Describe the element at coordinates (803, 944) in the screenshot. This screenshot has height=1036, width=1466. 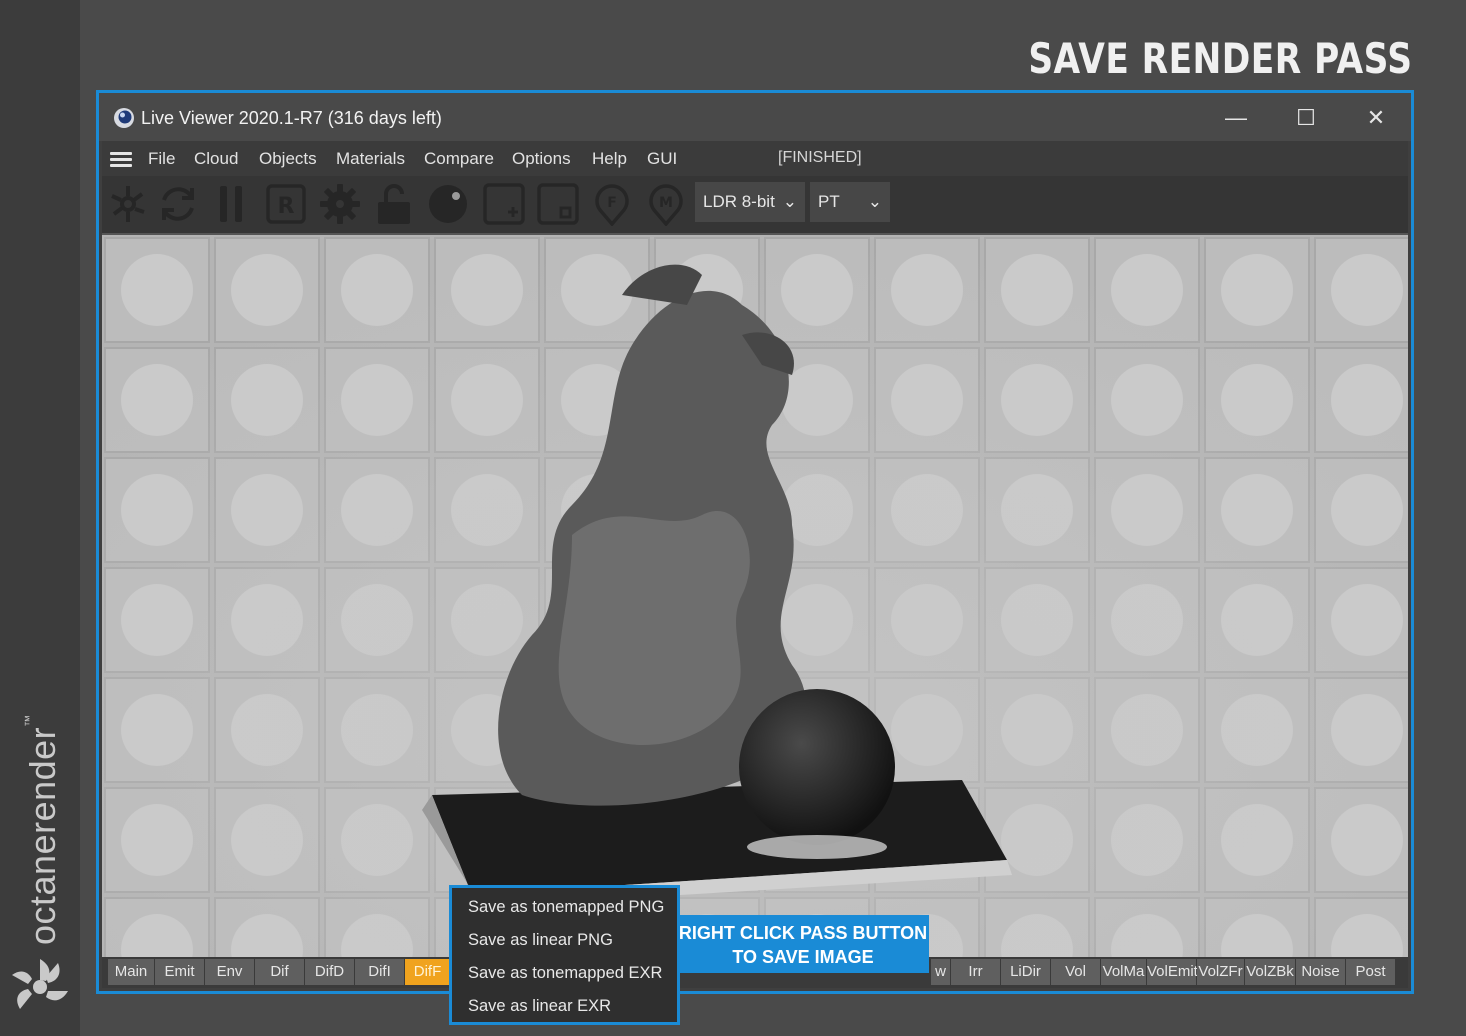
I see `instruction-callout: RIGHT CLICK PASS BUTTON TO SAVE IMAGE` at that location.